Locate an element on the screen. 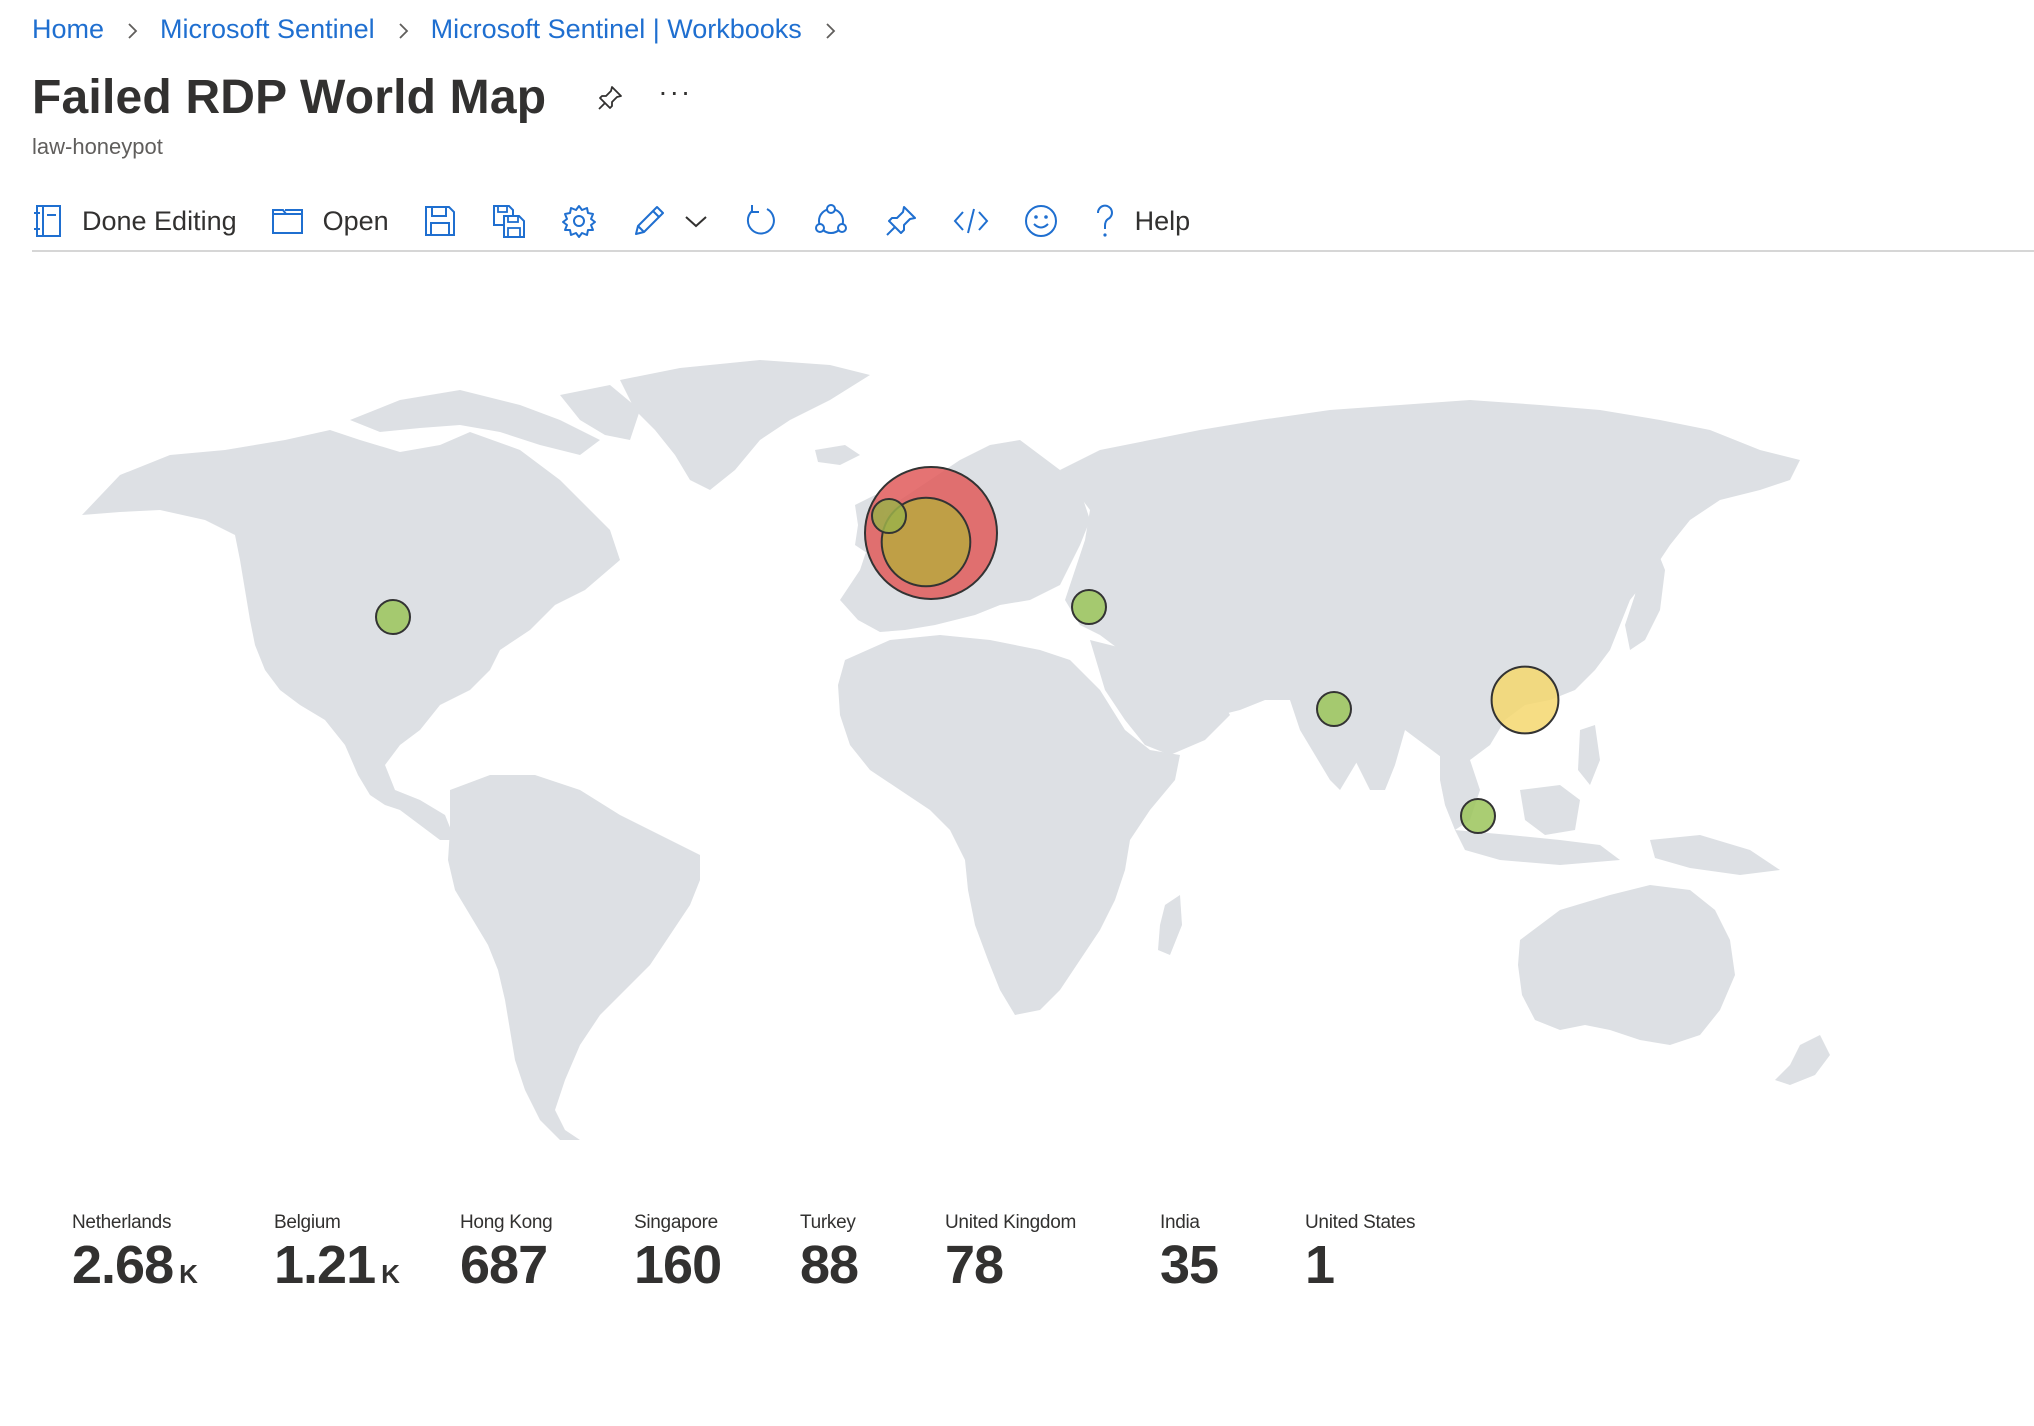 The image size is (2034, 1426). tile-value: 1 is located at coordinates (1320, 1265).